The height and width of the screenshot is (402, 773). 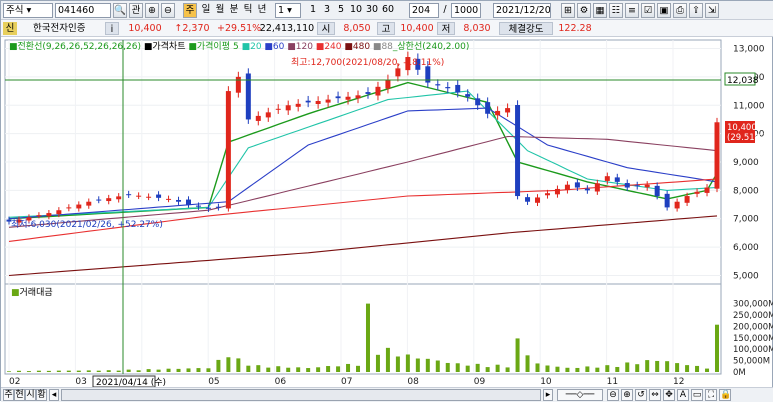 I want to click on strength-value: 122.28, so click(x=575, y=28).